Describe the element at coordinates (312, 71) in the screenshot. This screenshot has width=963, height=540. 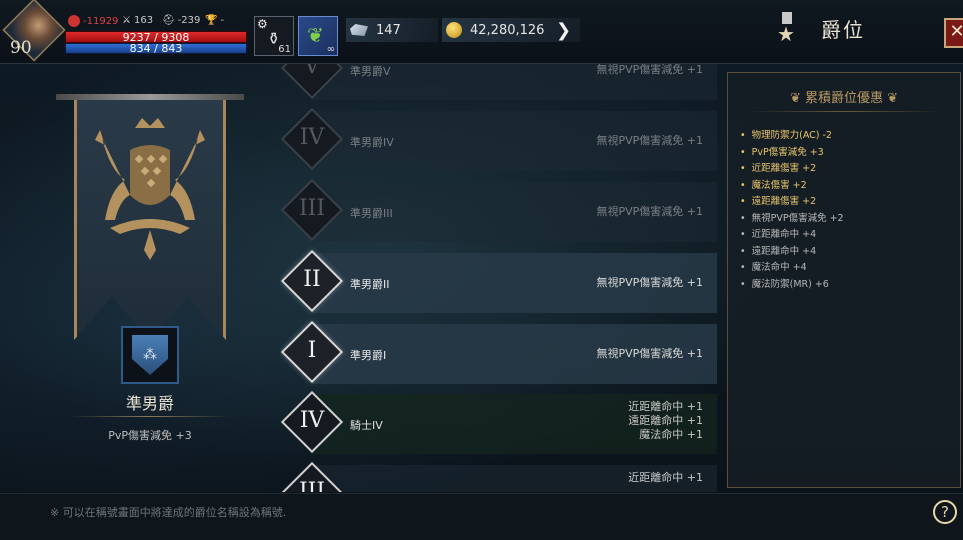
I see `rank-numeral: V` at that location.